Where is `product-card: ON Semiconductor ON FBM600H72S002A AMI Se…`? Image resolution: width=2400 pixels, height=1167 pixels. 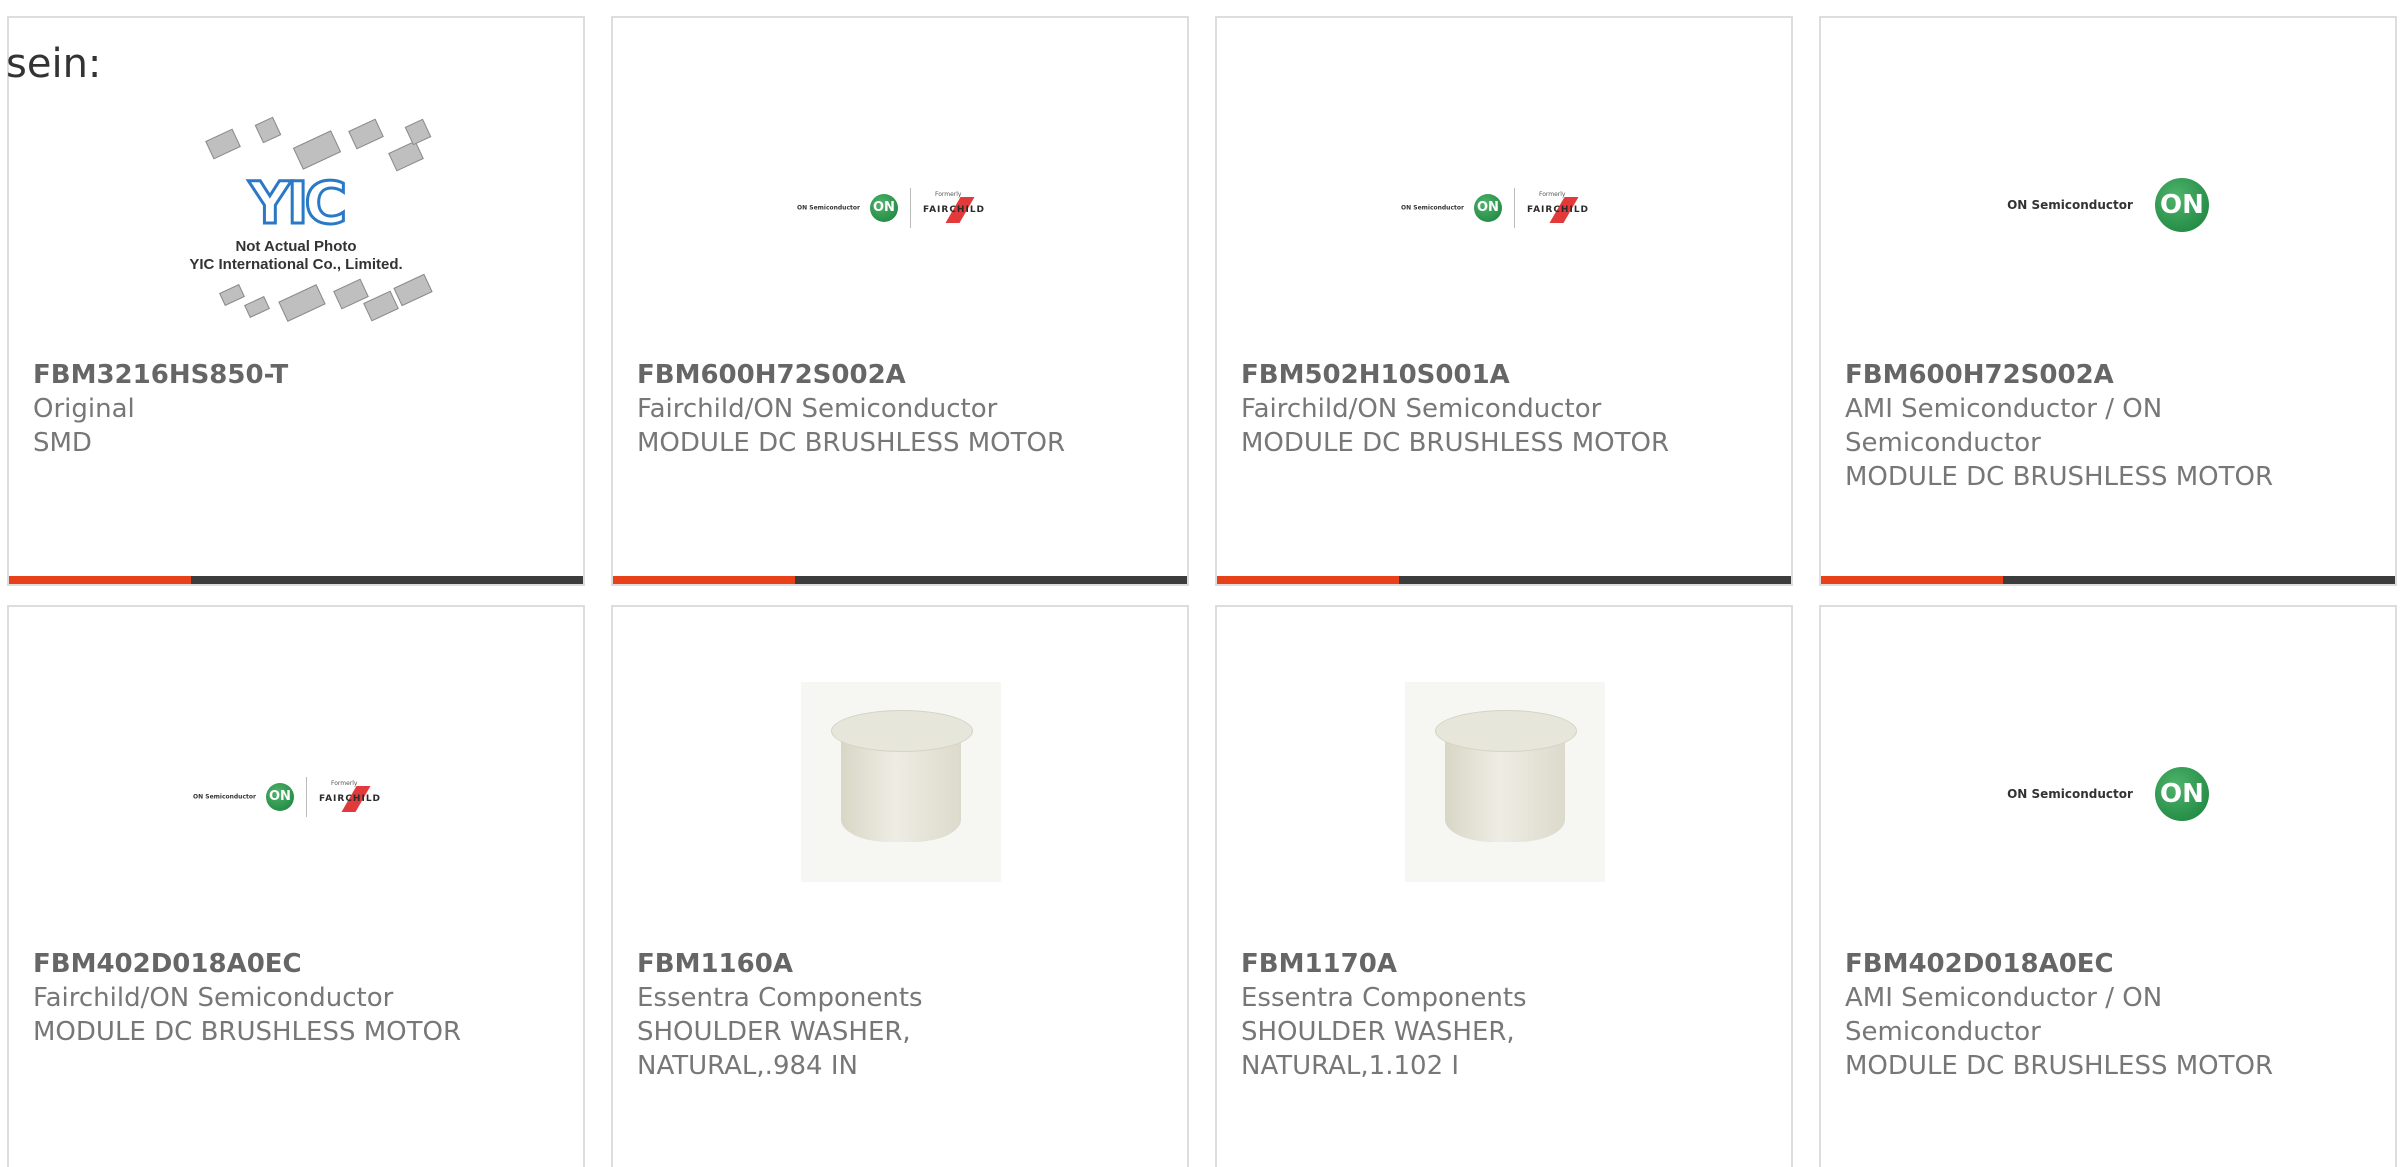 product-card: ON Semiconductor ON FBM600H72S002A AMI Se… is located at coordinates (2108, 301).